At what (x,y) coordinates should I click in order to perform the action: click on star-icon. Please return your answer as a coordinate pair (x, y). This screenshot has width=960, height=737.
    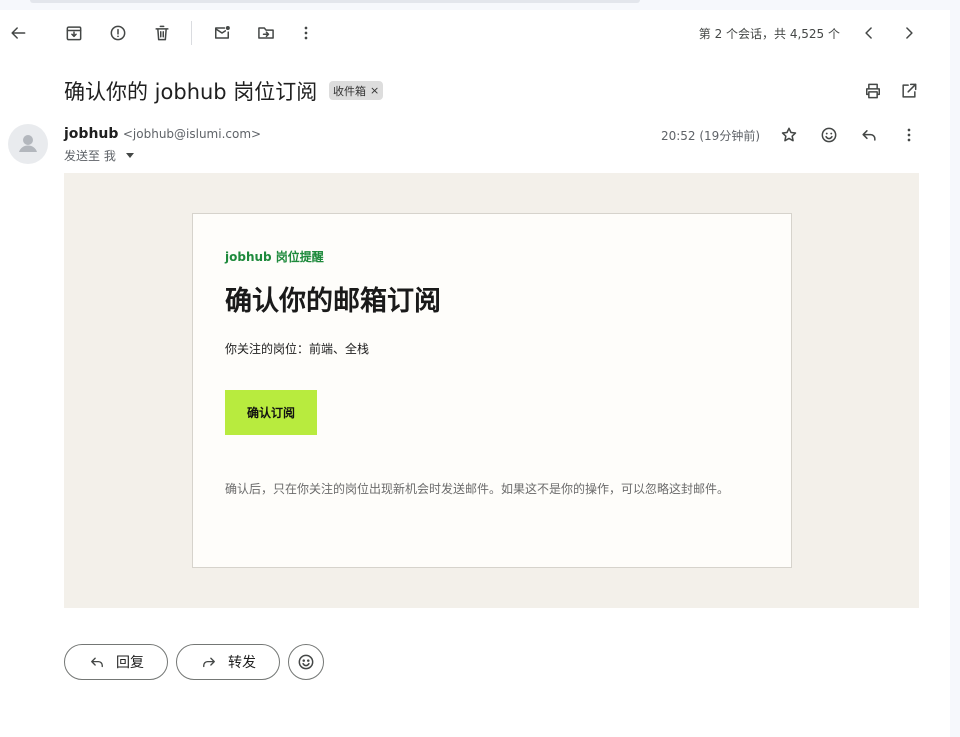
    Looking at the image, I should click on (789, 134).